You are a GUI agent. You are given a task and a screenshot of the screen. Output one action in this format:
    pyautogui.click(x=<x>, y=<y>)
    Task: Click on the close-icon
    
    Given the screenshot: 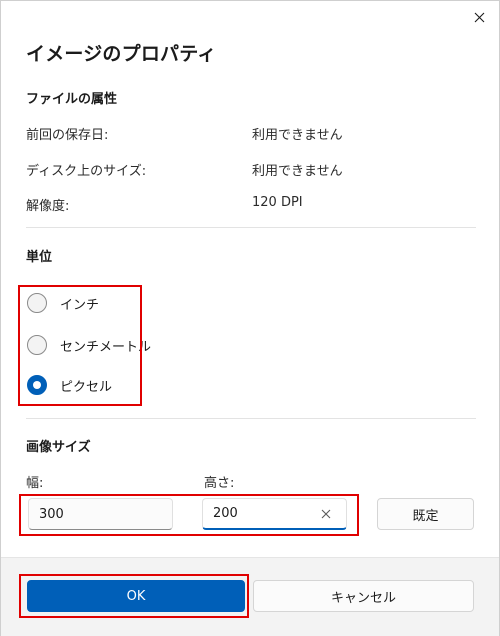 What is the action you would take?
    pyautogui.click(x=479, y=17)
    